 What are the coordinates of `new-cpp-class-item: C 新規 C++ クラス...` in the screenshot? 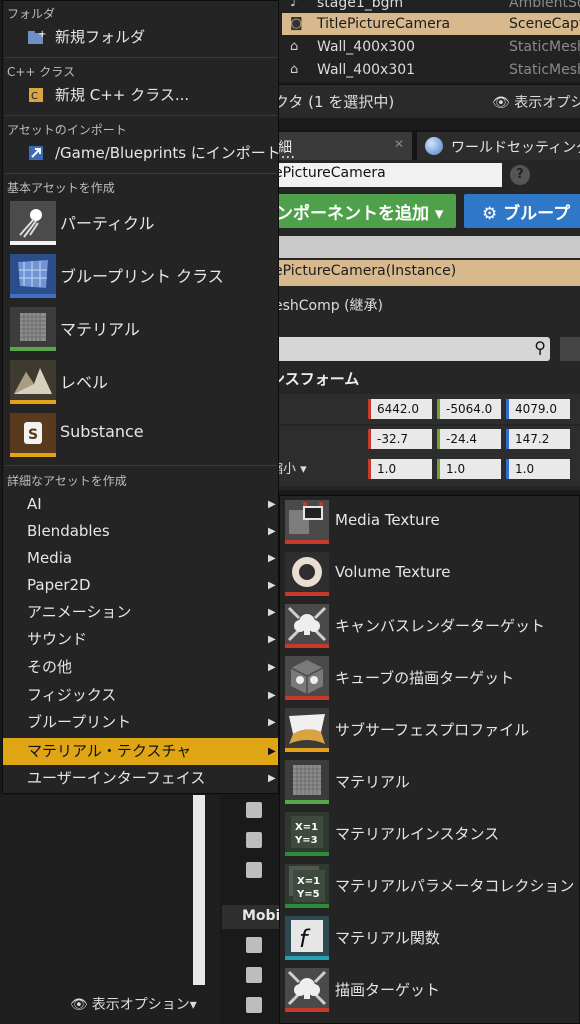 It's located at (140, 95).